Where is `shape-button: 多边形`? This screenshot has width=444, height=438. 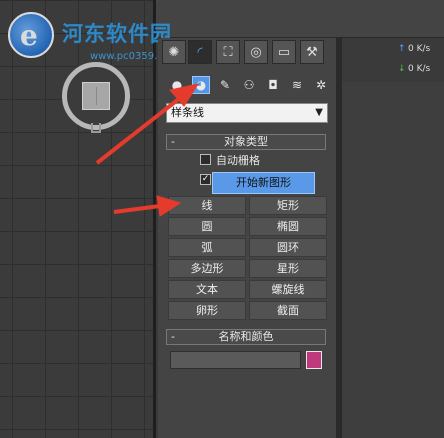
shape-button: 多边形 is located at coordinates (207, 268).